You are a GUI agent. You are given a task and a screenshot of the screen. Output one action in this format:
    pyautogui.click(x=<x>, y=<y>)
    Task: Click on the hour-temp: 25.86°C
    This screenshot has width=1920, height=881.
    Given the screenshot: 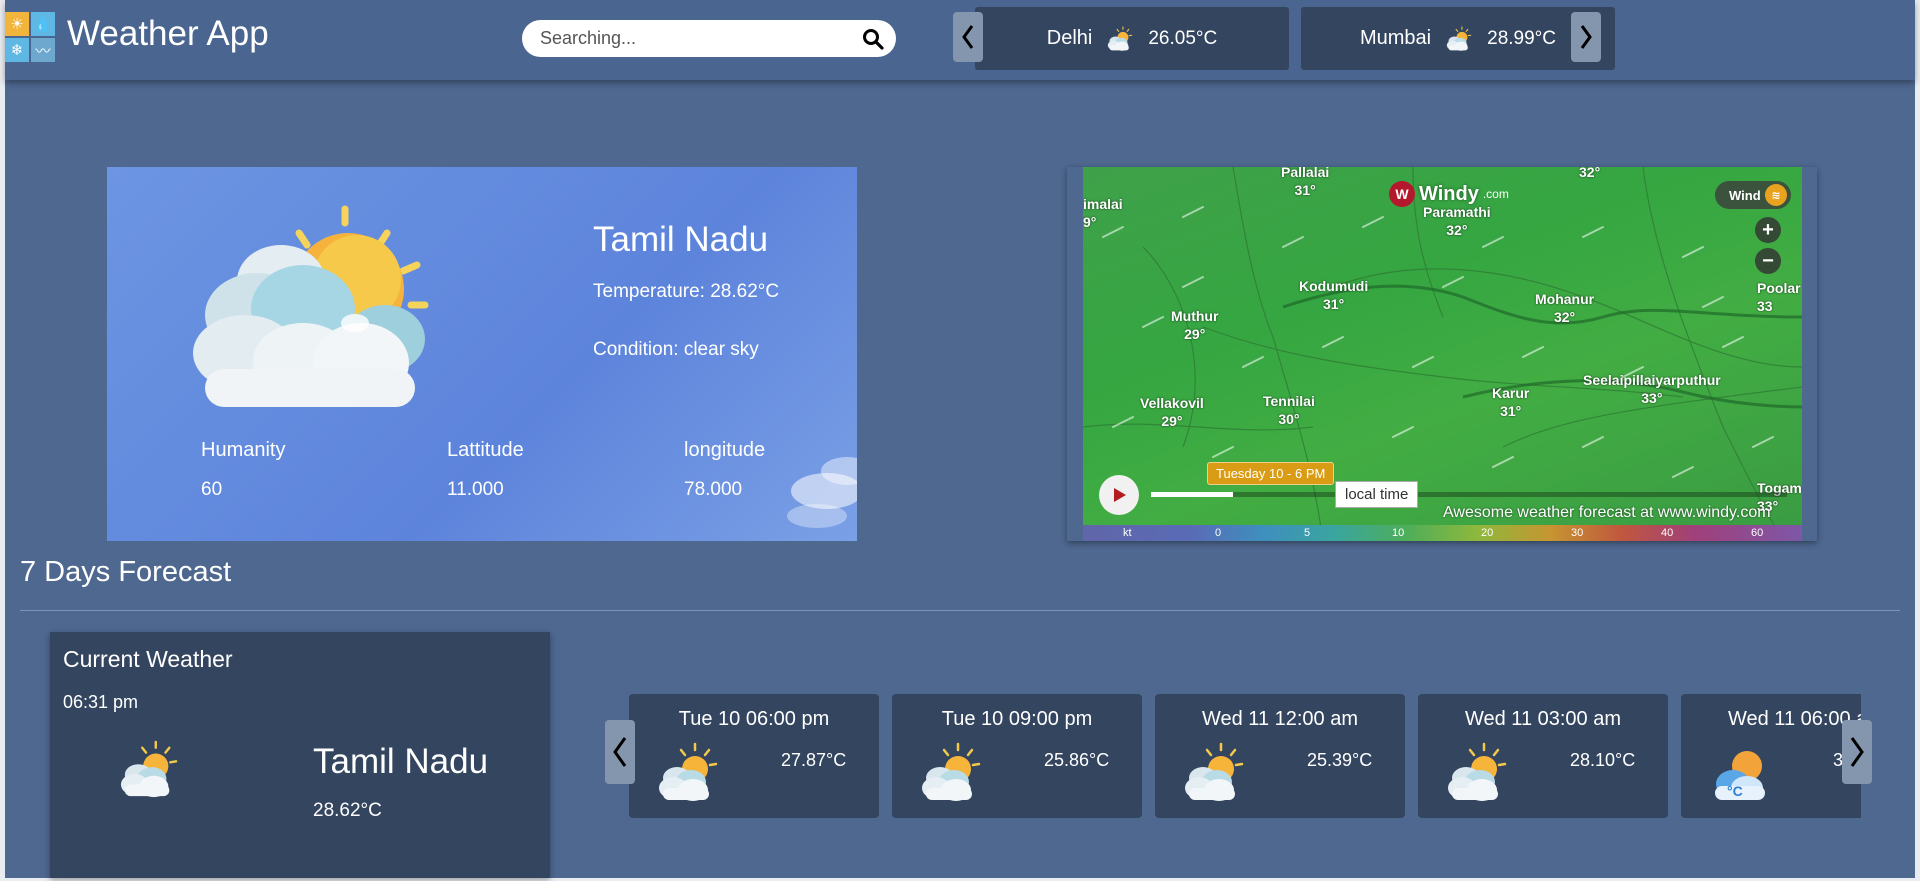 What is the action you would take?
    pyautogui.click(x=1077, y=760)
    